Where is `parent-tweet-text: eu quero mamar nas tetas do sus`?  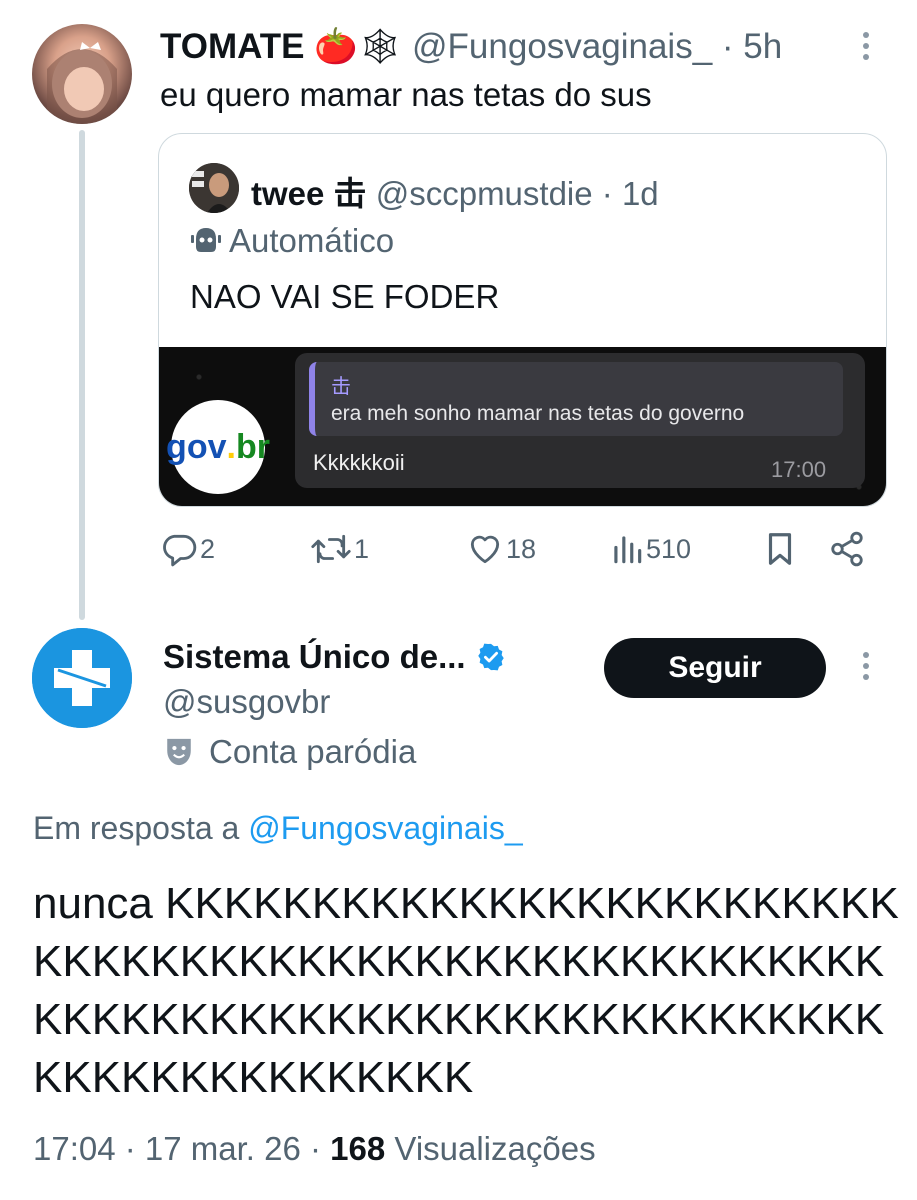
parent-tweet-text: eu quero mamar nas tetas do sus is located at coordinates (406, 94).